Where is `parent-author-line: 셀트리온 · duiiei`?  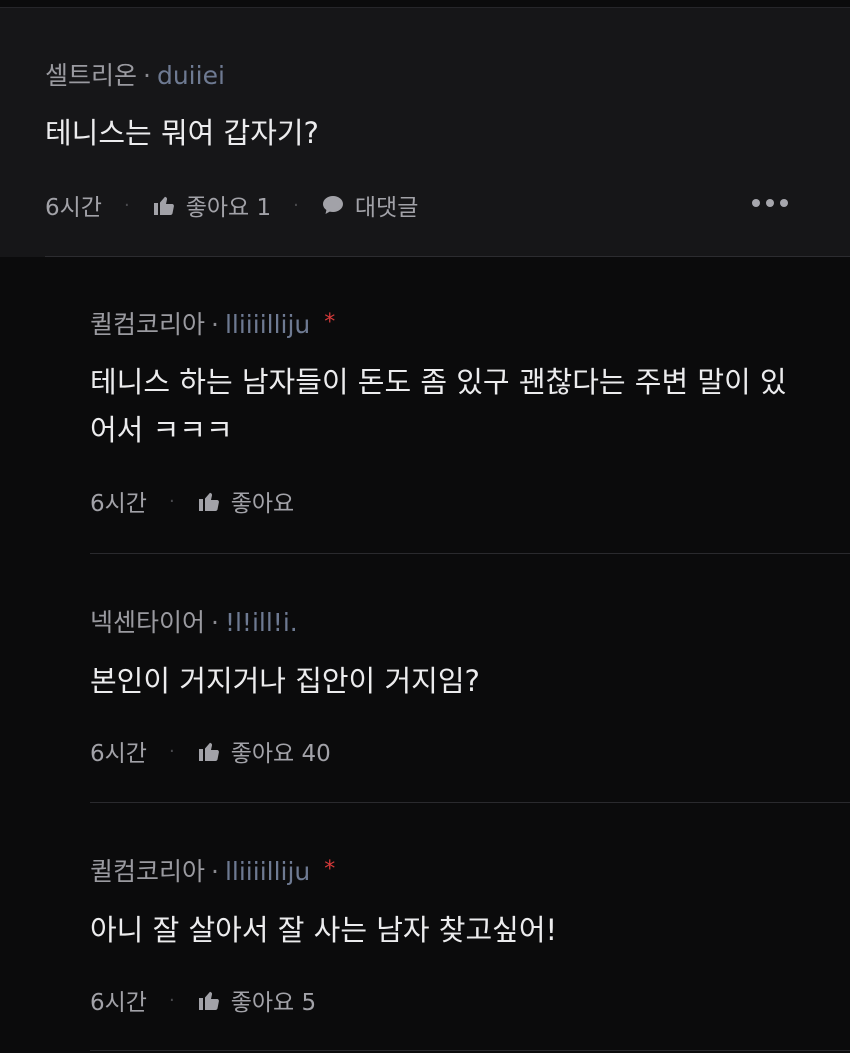 parent-author-line: 셀트리온 · duiiei is located at coordinates (135, 74).